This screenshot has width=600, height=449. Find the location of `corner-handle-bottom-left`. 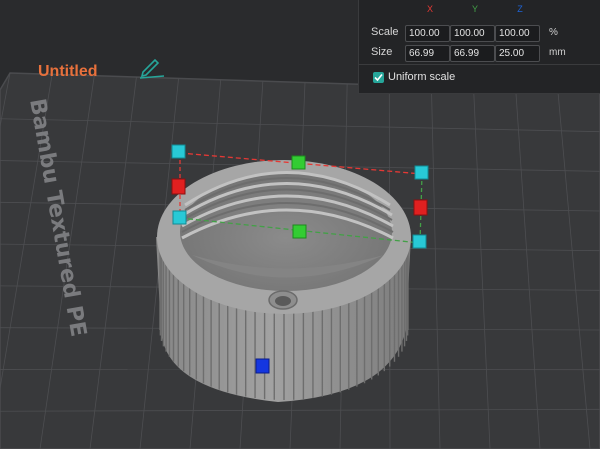

corner-handle-bottom-left is located at coordinates (179, 217).